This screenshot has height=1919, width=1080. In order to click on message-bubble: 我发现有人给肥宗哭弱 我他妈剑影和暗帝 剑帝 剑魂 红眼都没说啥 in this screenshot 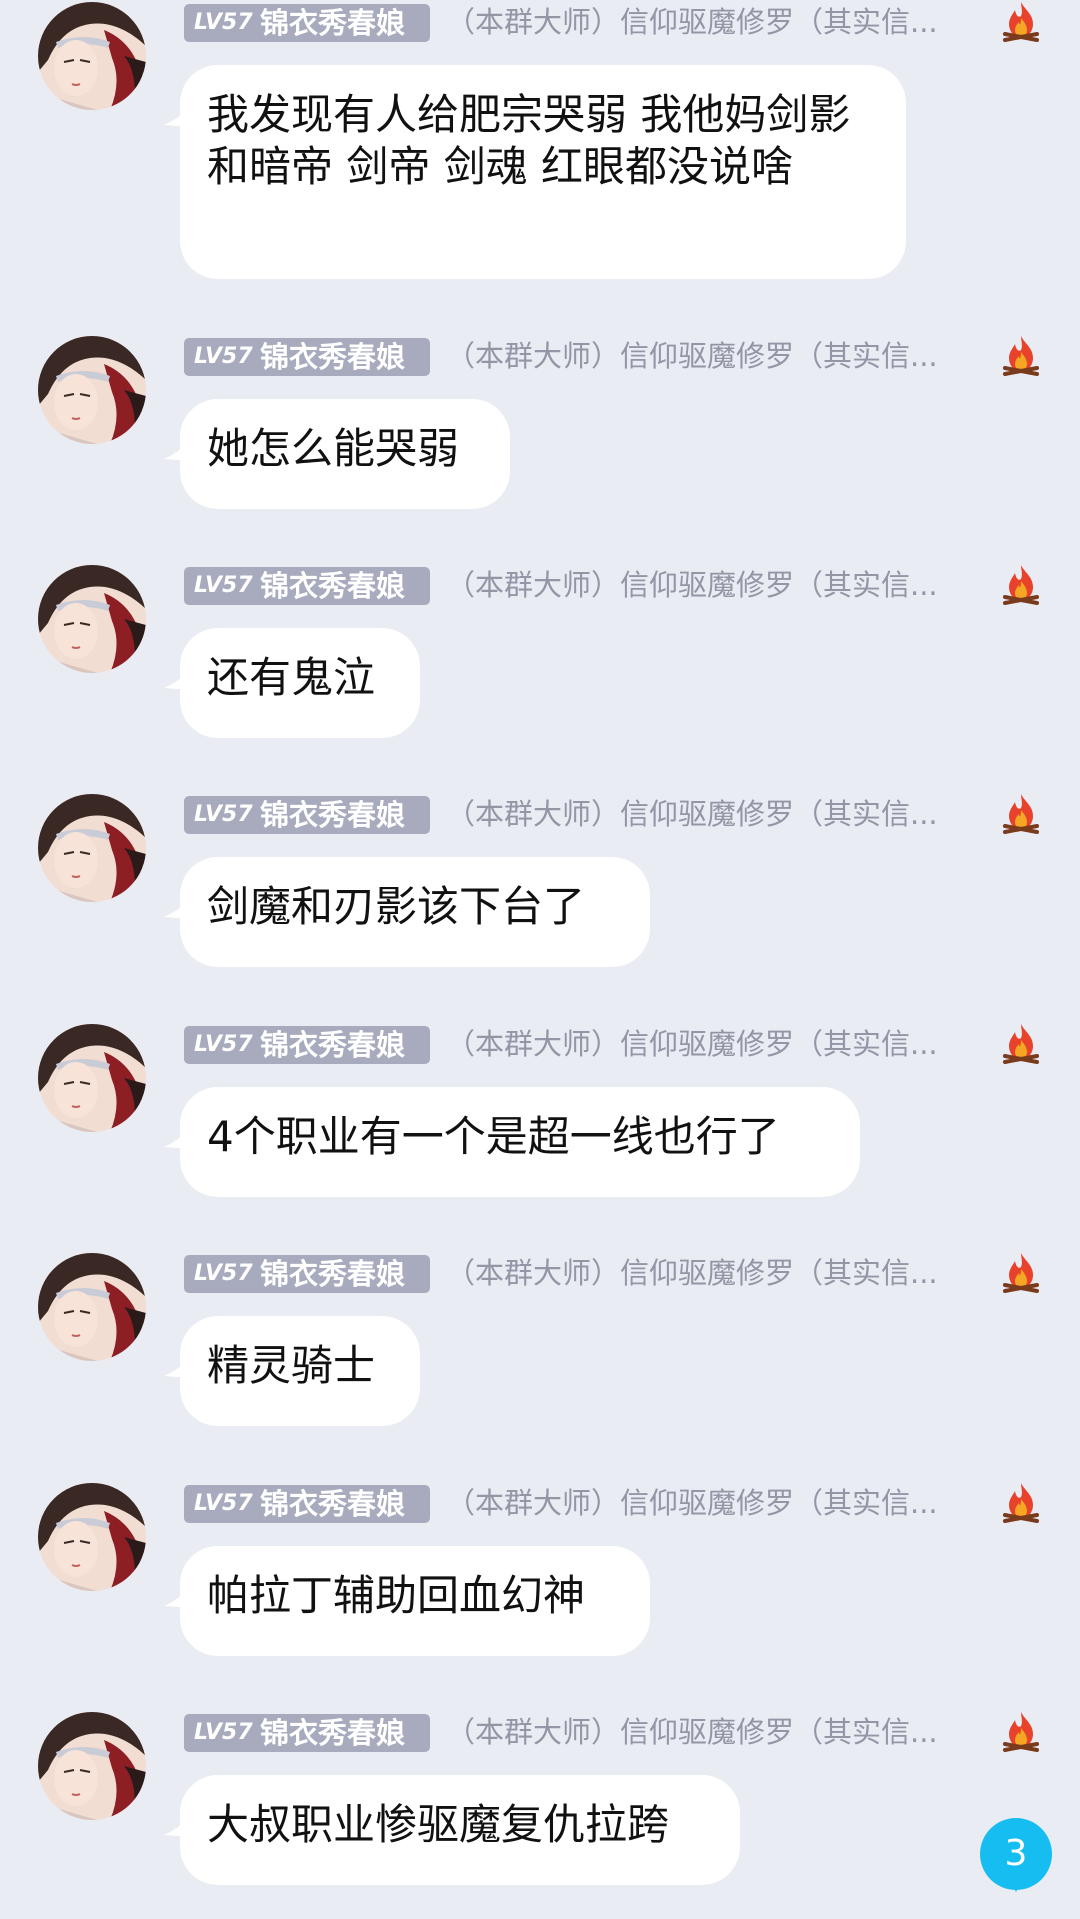, I will do `click(543, 172)`.